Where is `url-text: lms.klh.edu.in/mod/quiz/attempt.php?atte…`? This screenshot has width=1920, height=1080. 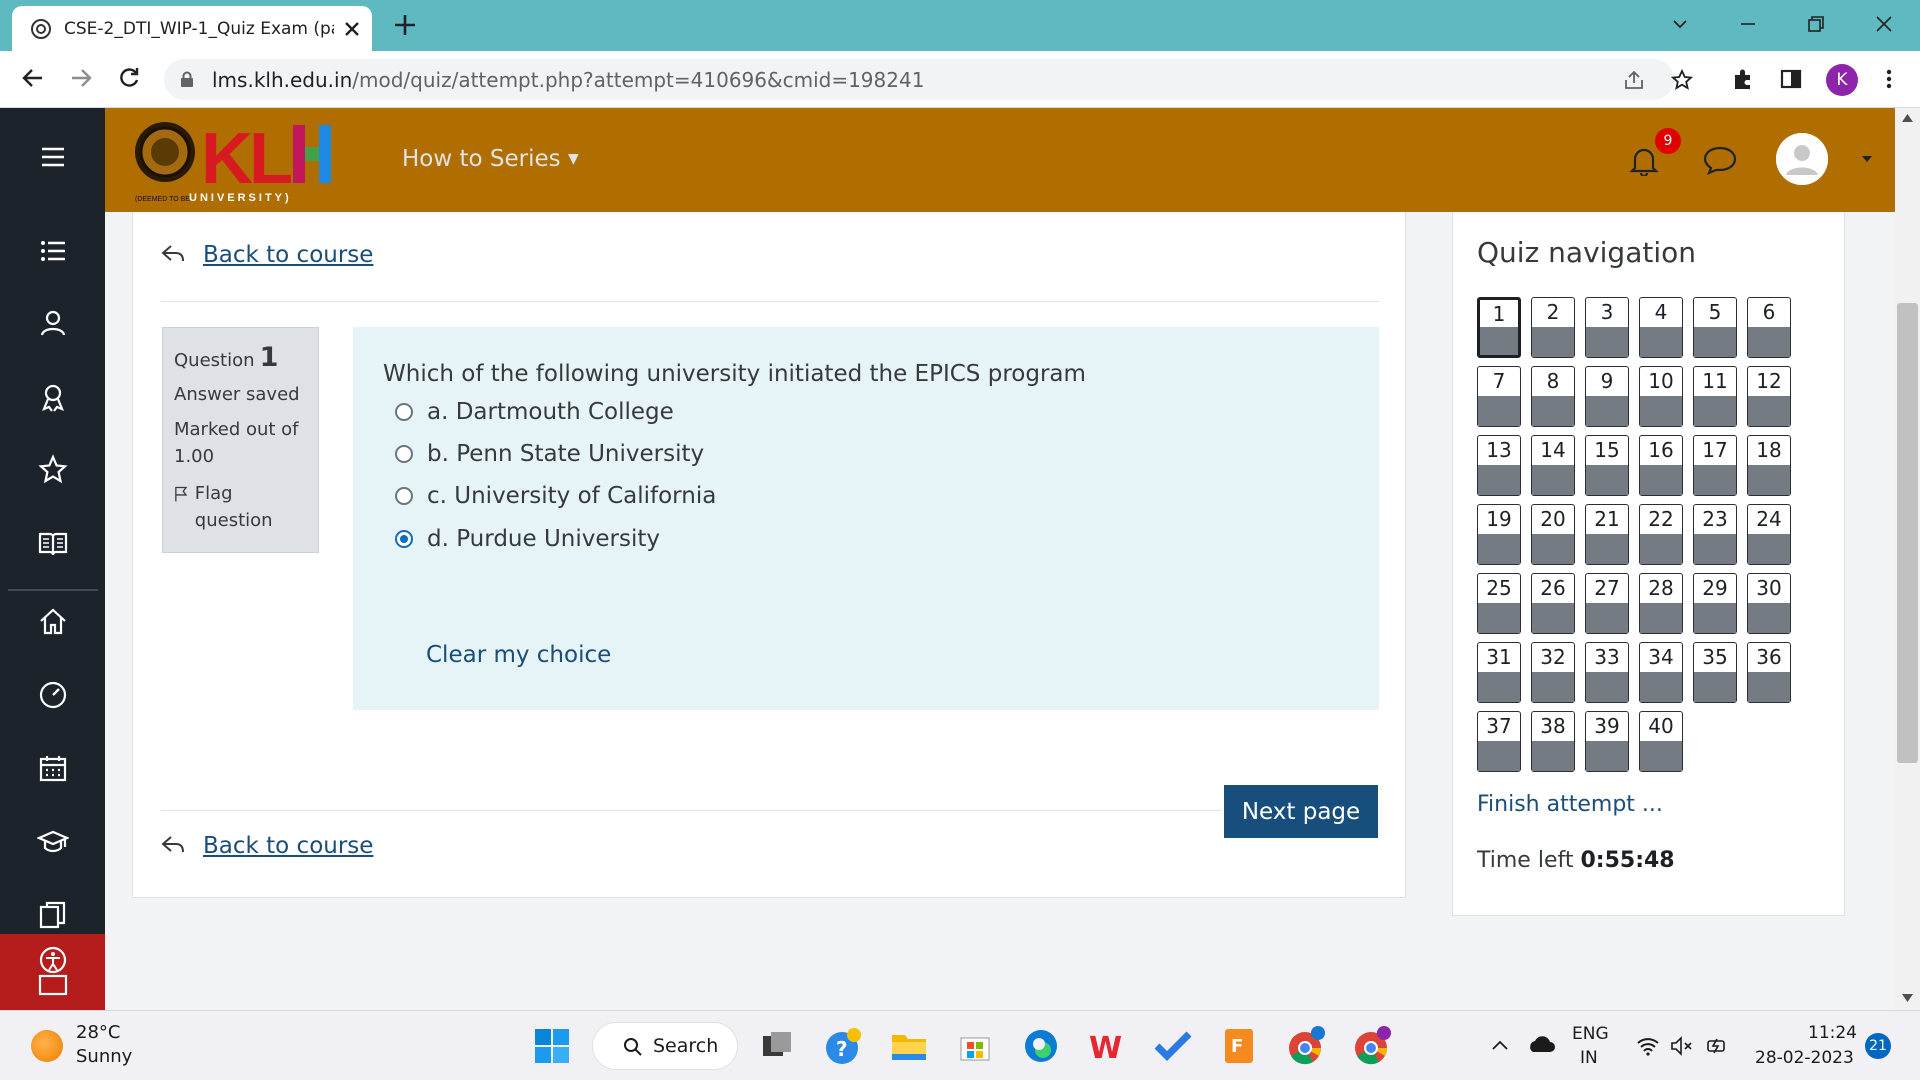
url-text: lms.klh.edu.in/mod/quiz/attempt.php?atte… is located at coordinates (568, 80).